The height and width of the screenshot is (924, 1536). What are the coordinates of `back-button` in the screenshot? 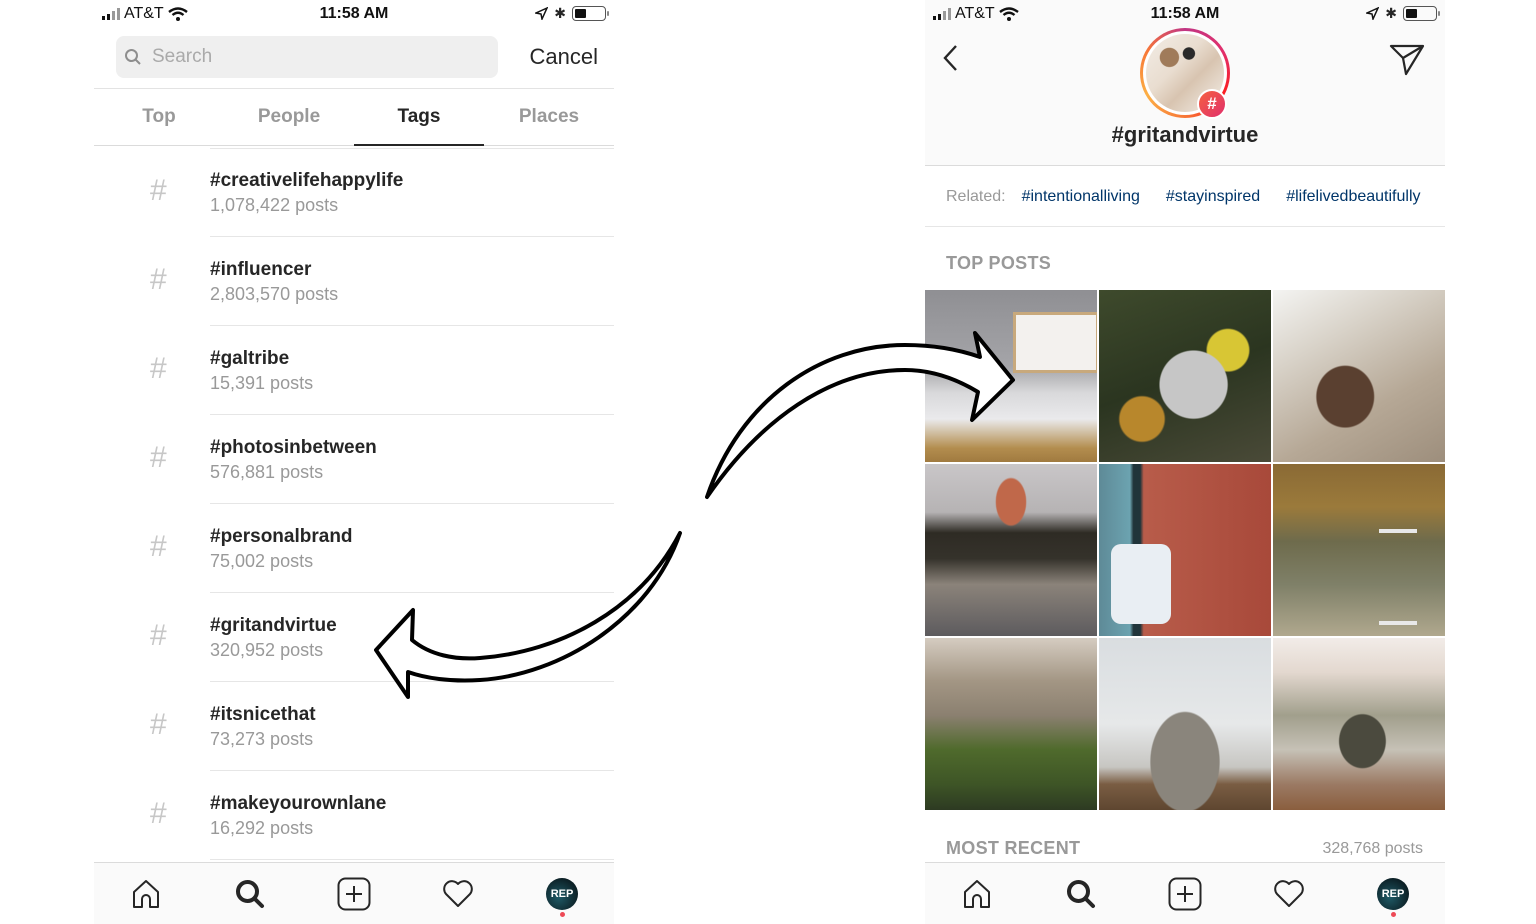 It's located at (951, 60).